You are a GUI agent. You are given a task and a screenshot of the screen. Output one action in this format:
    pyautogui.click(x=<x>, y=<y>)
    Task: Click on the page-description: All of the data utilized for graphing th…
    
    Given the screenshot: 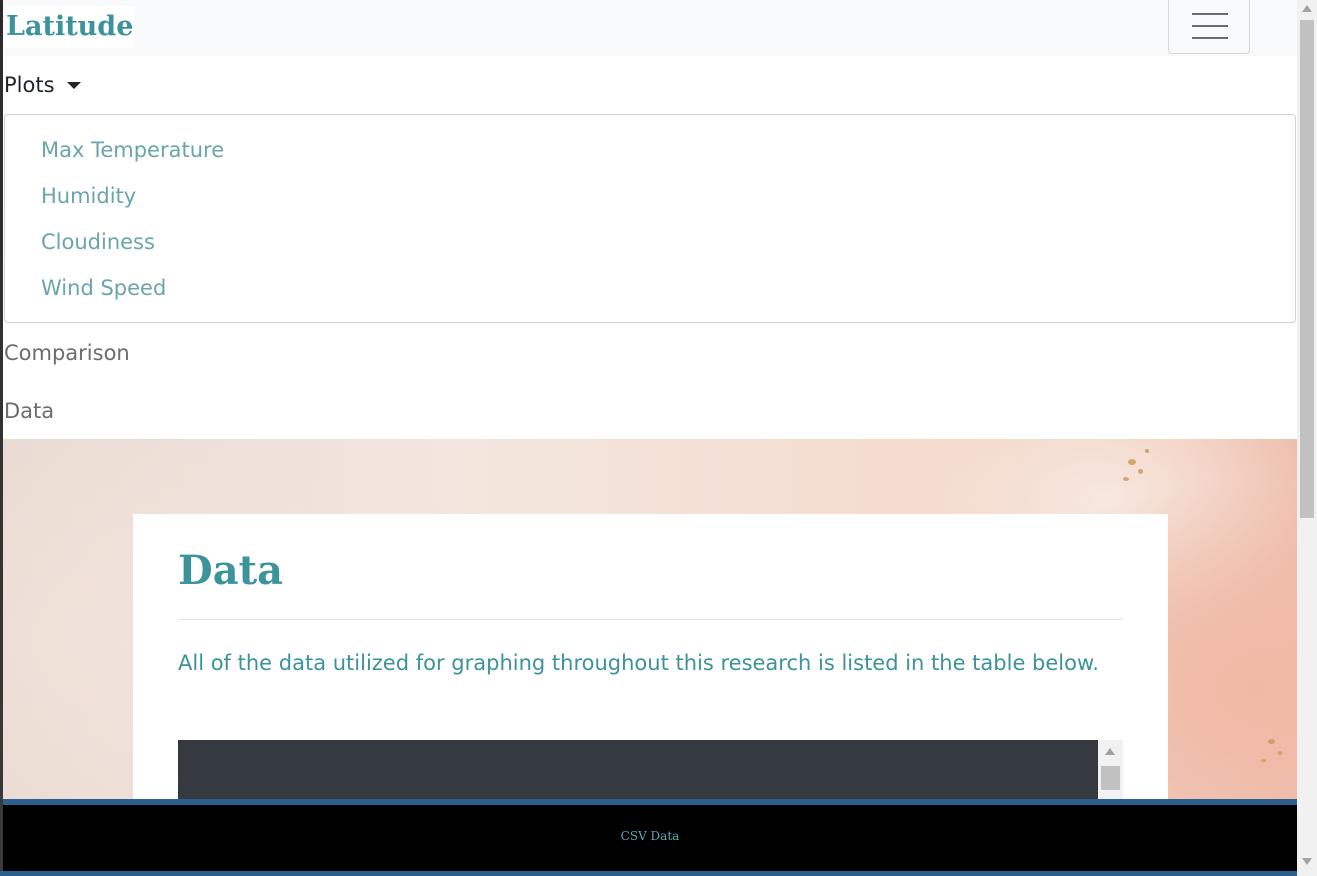 What is the action you would take?
    pyautogui.click(x=638, y=663)
    